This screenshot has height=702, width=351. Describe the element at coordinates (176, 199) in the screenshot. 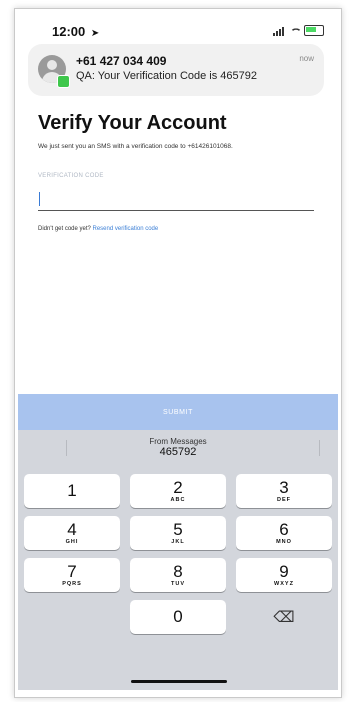

I see `verification-code-input` at that location.